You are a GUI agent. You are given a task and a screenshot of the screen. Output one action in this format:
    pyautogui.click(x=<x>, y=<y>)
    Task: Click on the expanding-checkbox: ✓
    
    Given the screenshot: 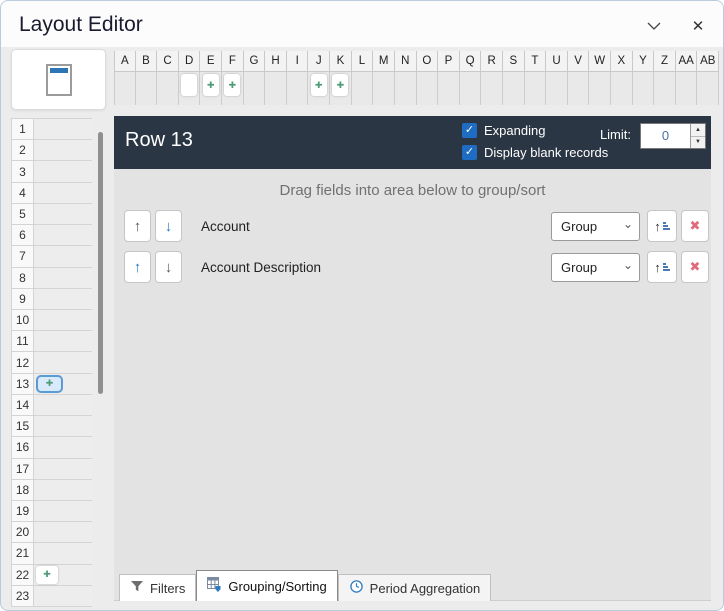 What is the action you would take?
    pyautogui.click(x=469, y=130)
    